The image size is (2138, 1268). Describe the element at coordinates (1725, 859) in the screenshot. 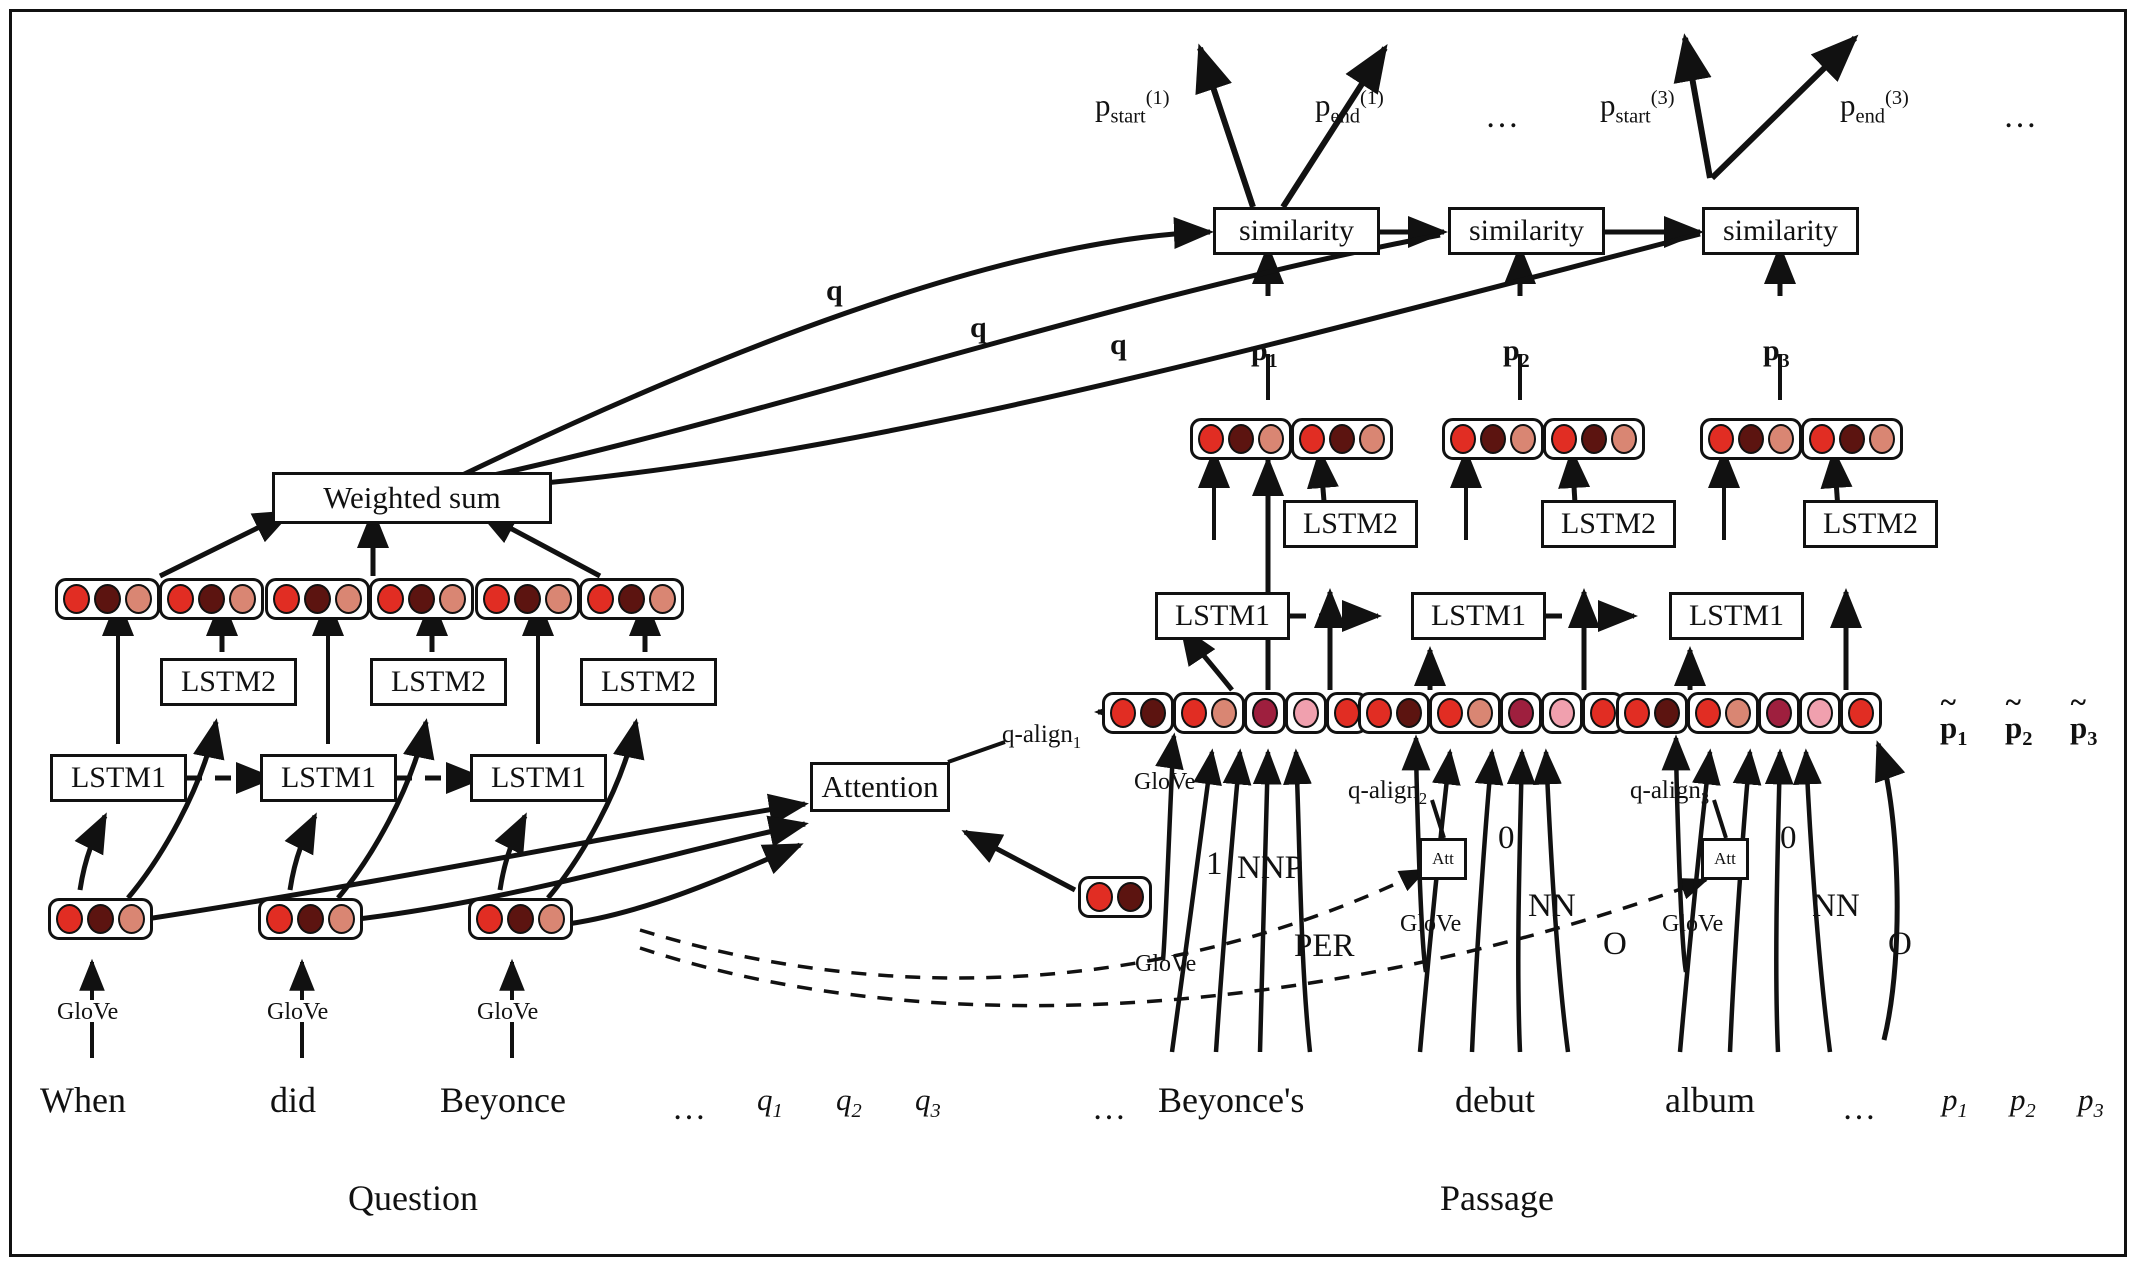

I see `att-box-3: Att` at that location.